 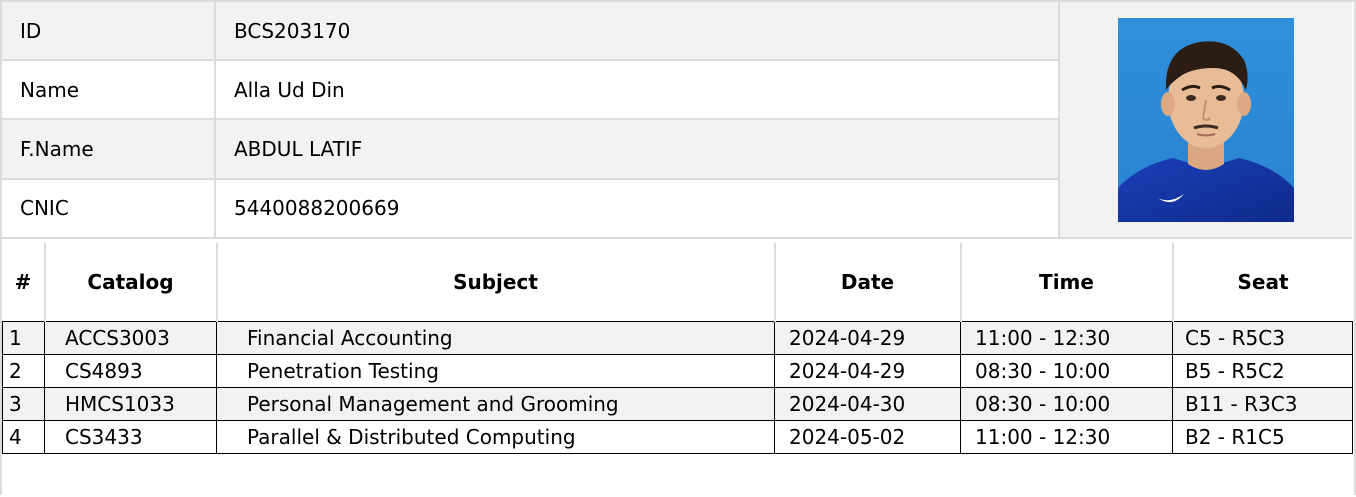 What do you see at coordinates (496, 282) in the screenshot?
I see `header-subject: Subject` at bounding box center [496, 282].